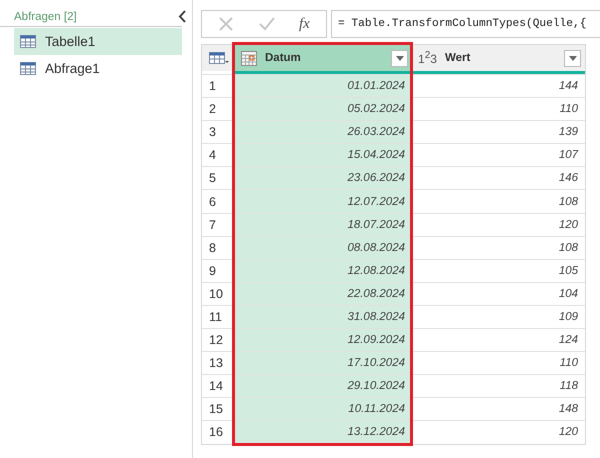  What do you see at coordinates (427, 58) in the screenshot?
I see `number-type-label: 1$^{2}$3` at bounding box center [427, 58].